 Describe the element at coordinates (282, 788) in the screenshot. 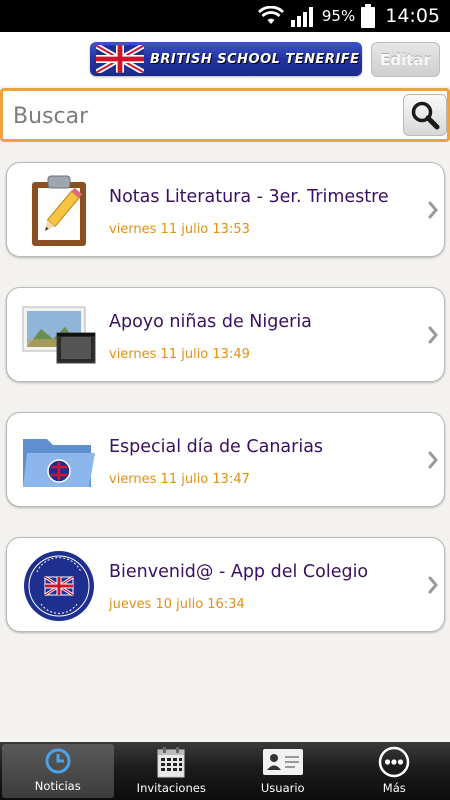

I see `tab-label: Usuario` at that location.